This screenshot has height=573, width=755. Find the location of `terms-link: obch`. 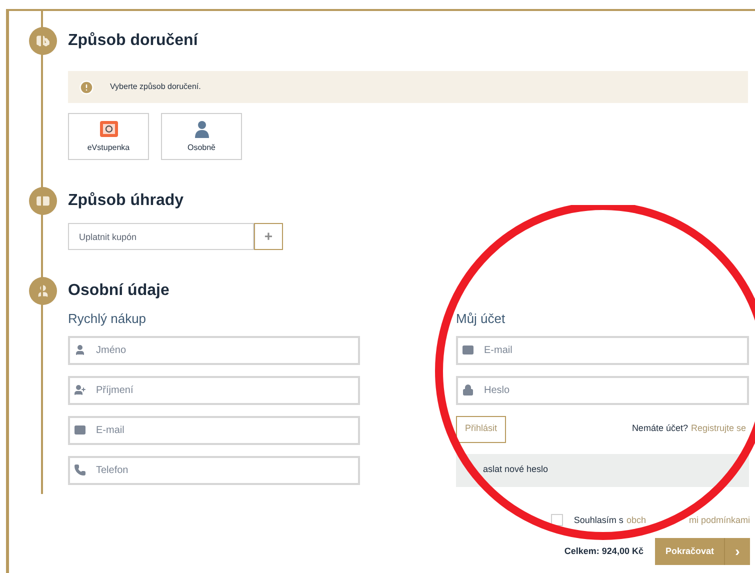

terms-link: obch is located at coordinates (636, 520).